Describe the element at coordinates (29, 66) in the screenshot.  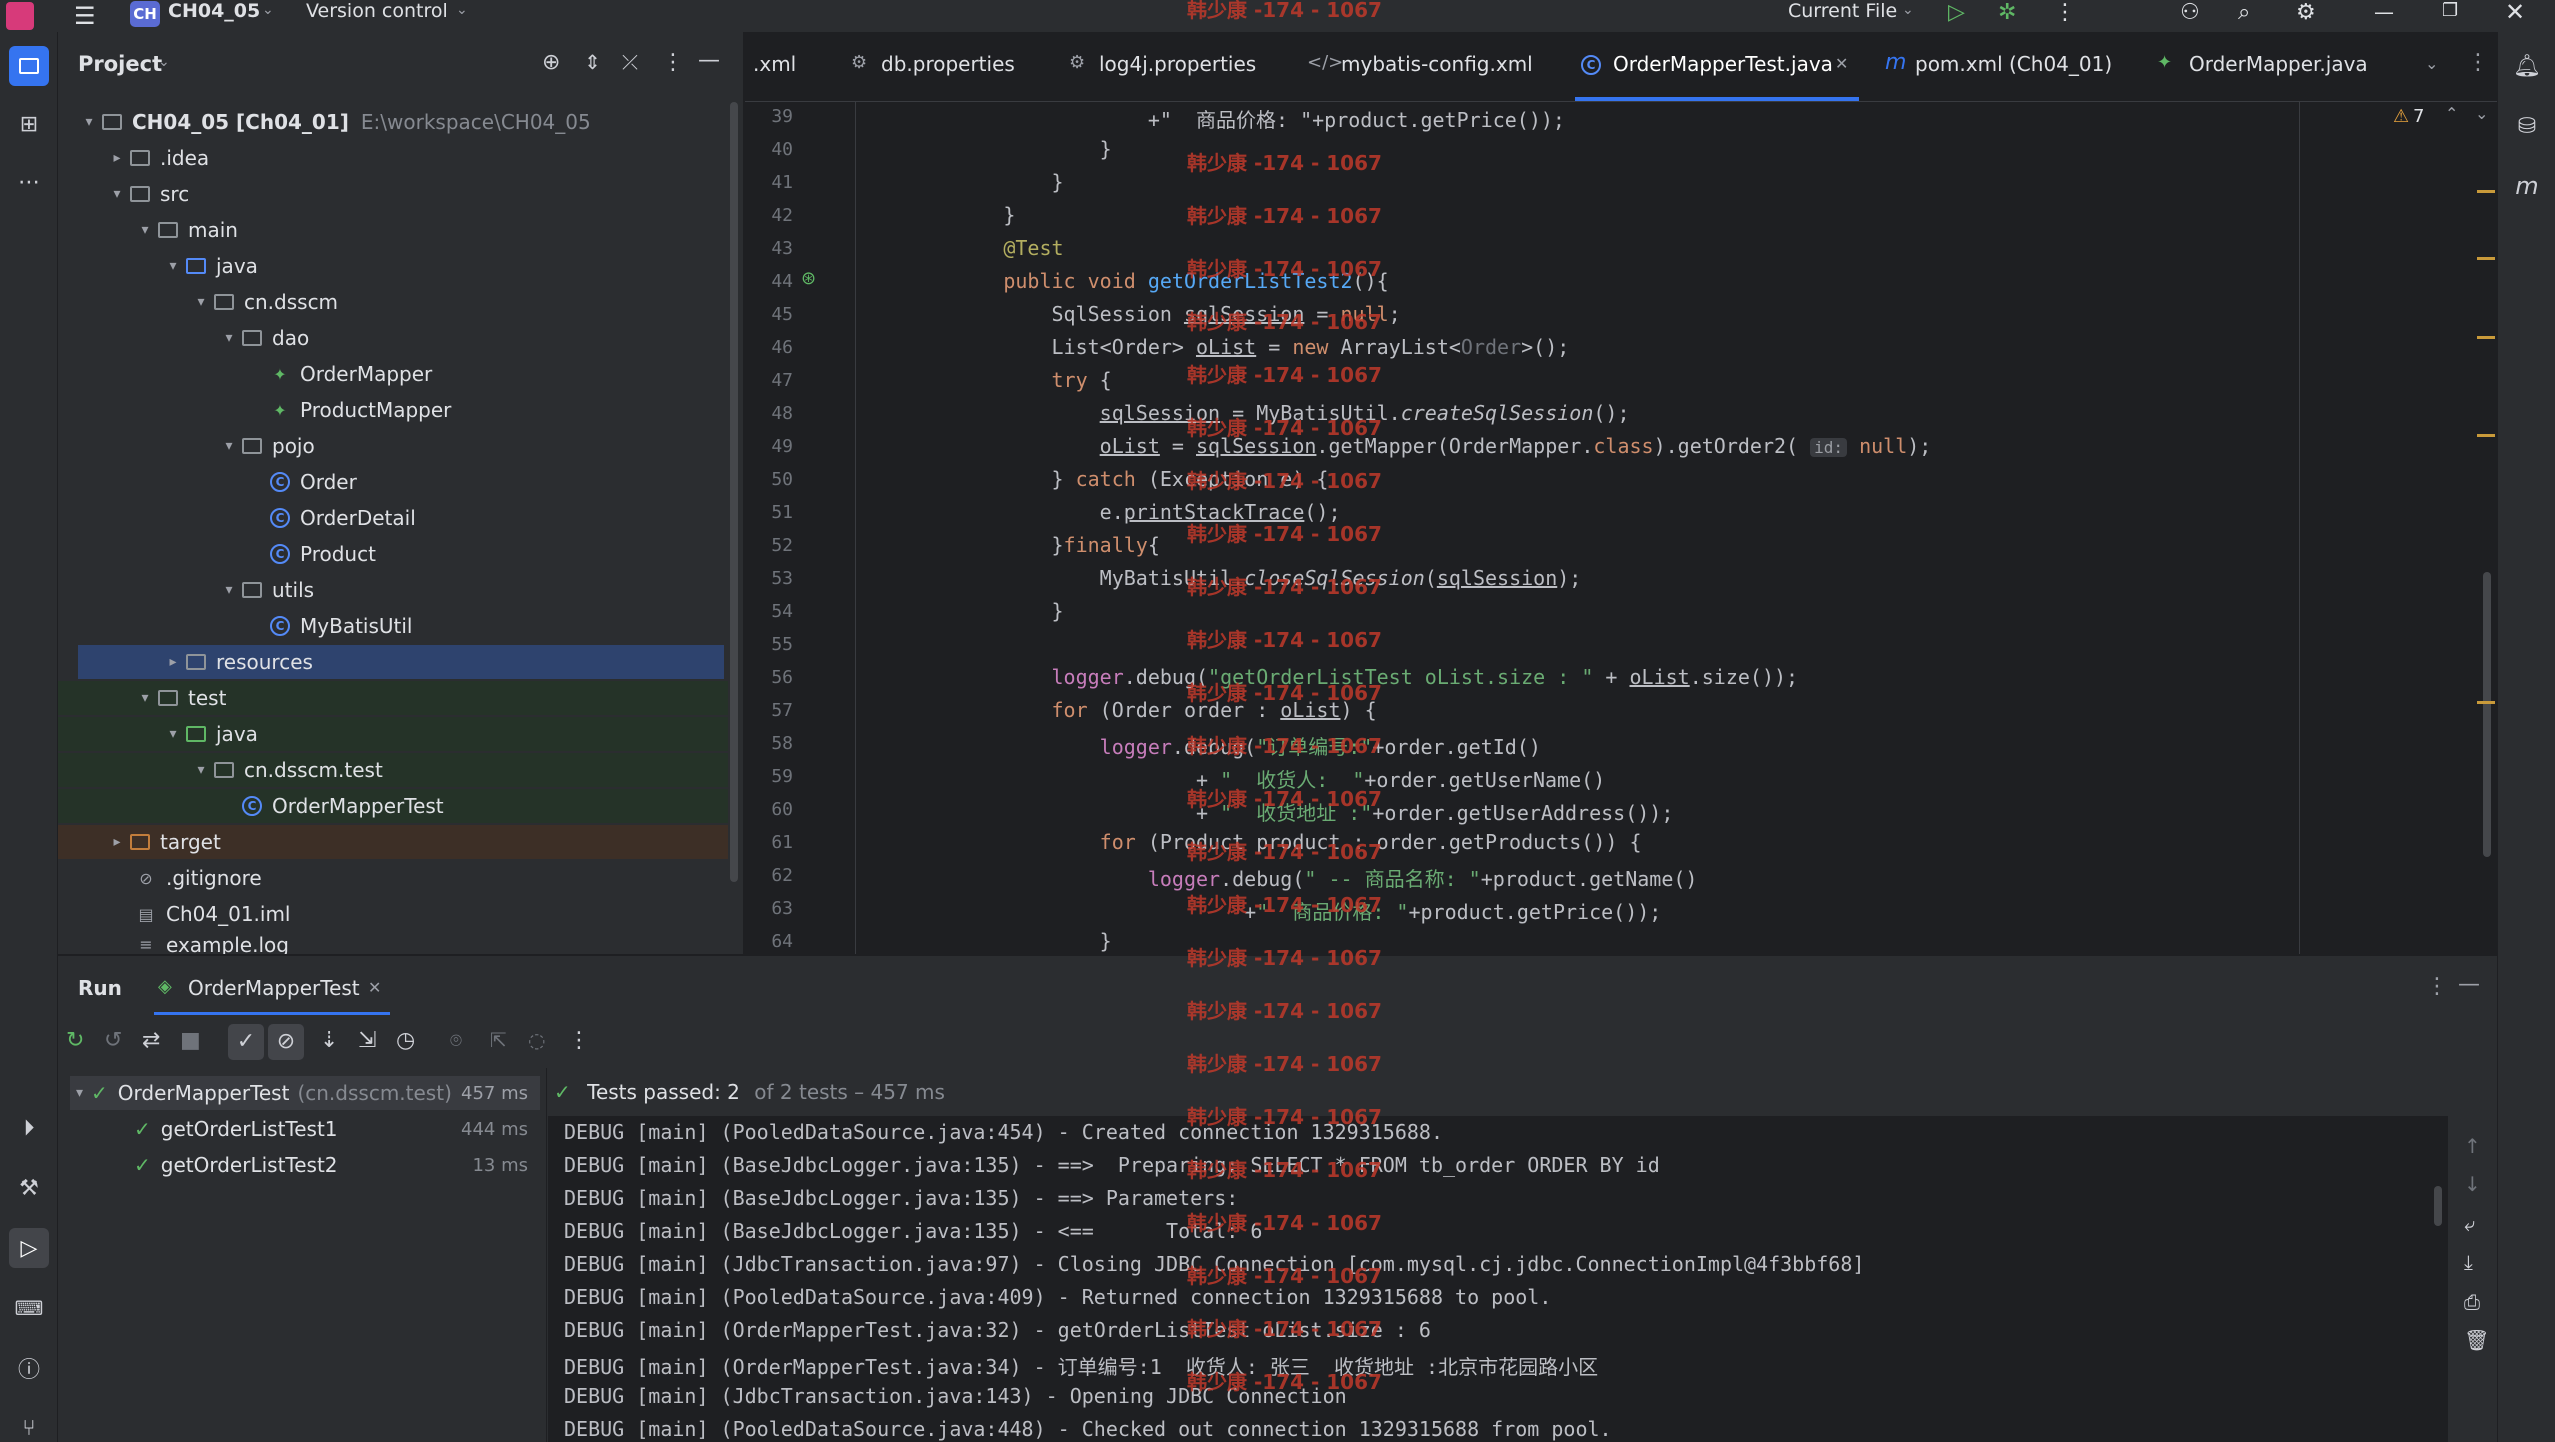
I see `project-tool-icon` at that location.